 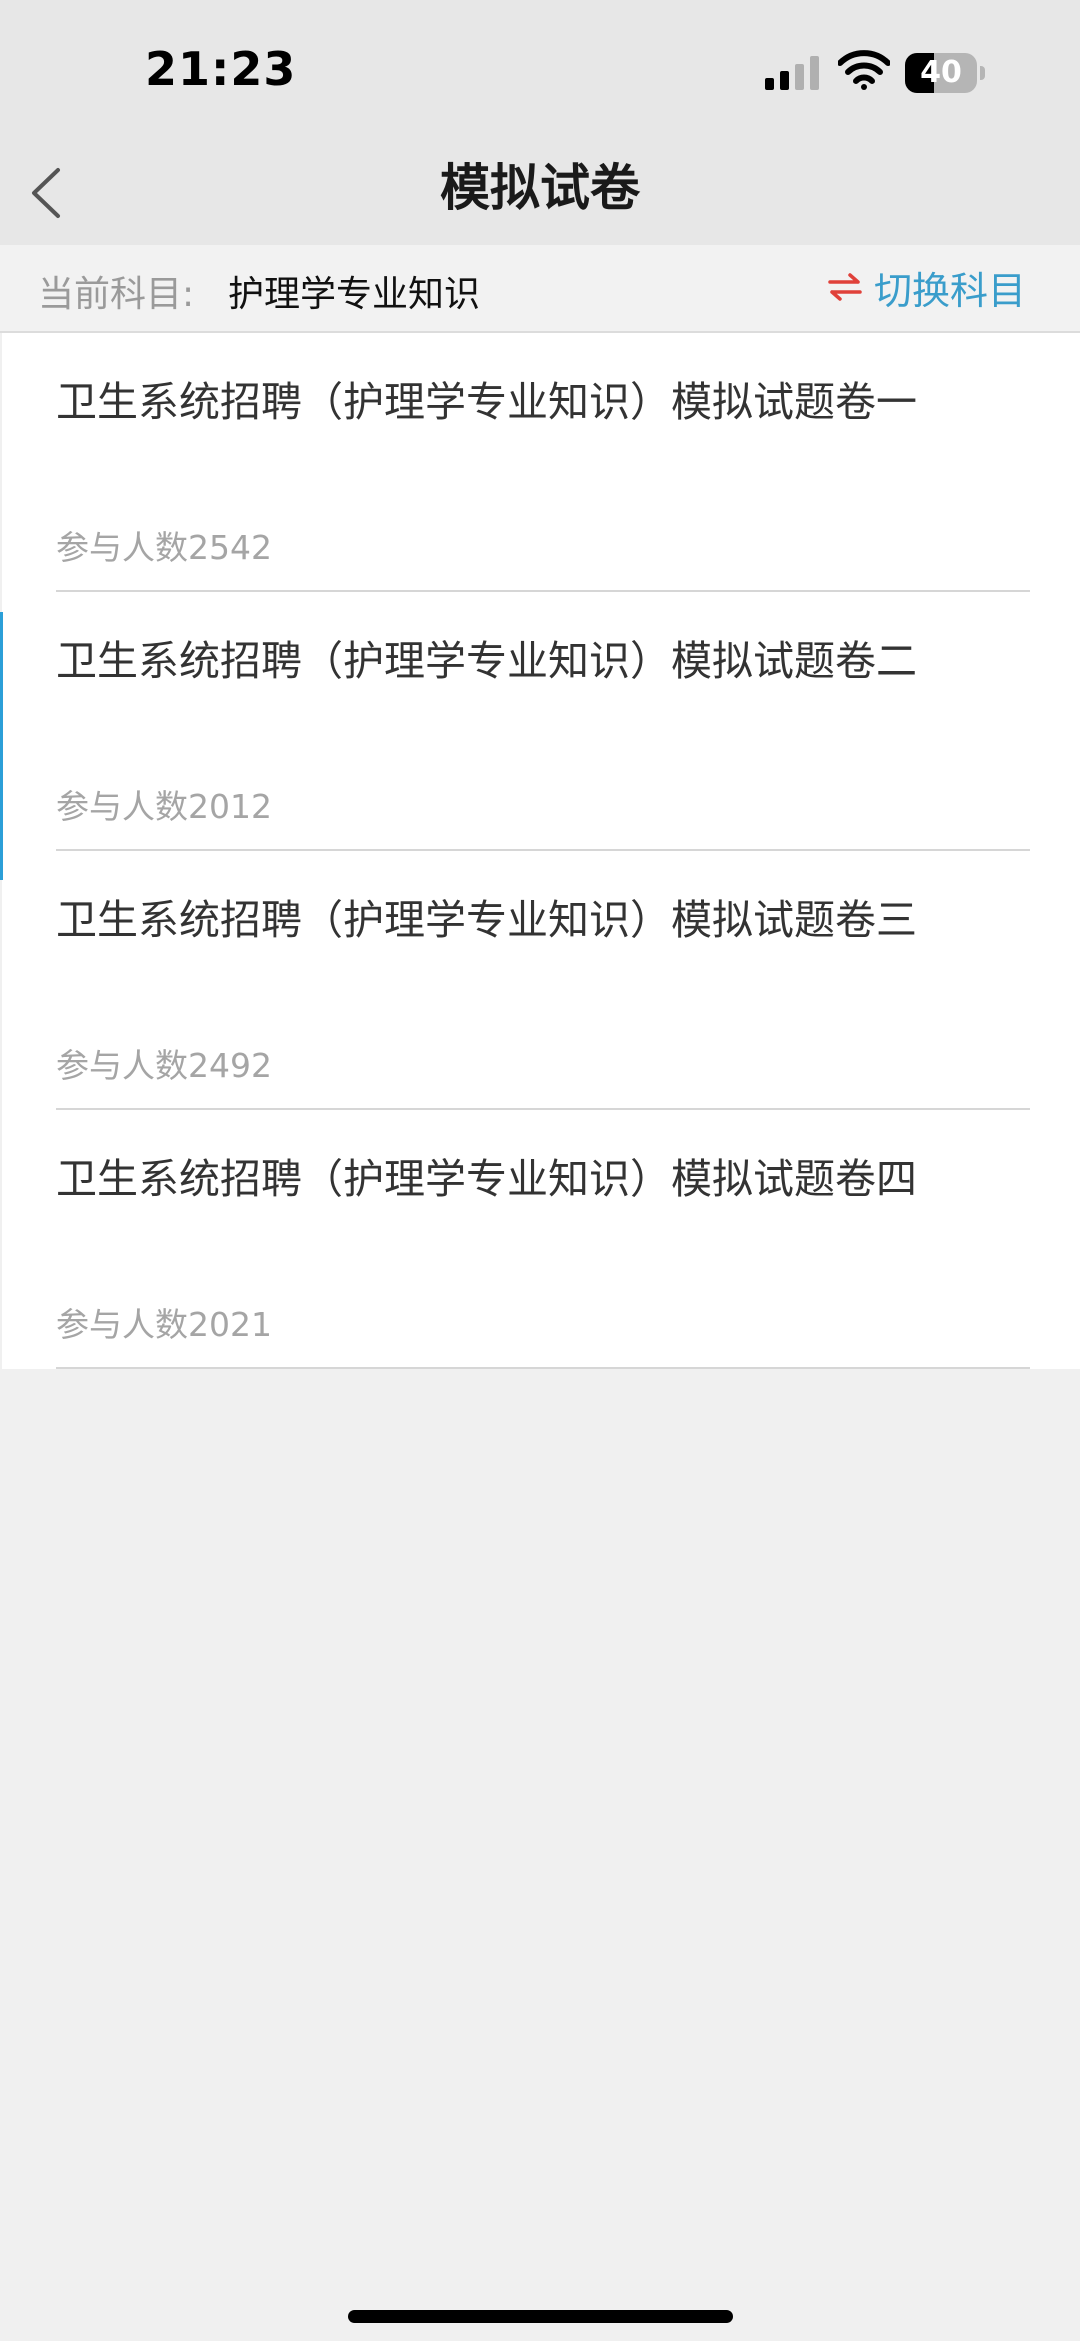 I want to click on home-indicator, so click(x=540, y=2316).